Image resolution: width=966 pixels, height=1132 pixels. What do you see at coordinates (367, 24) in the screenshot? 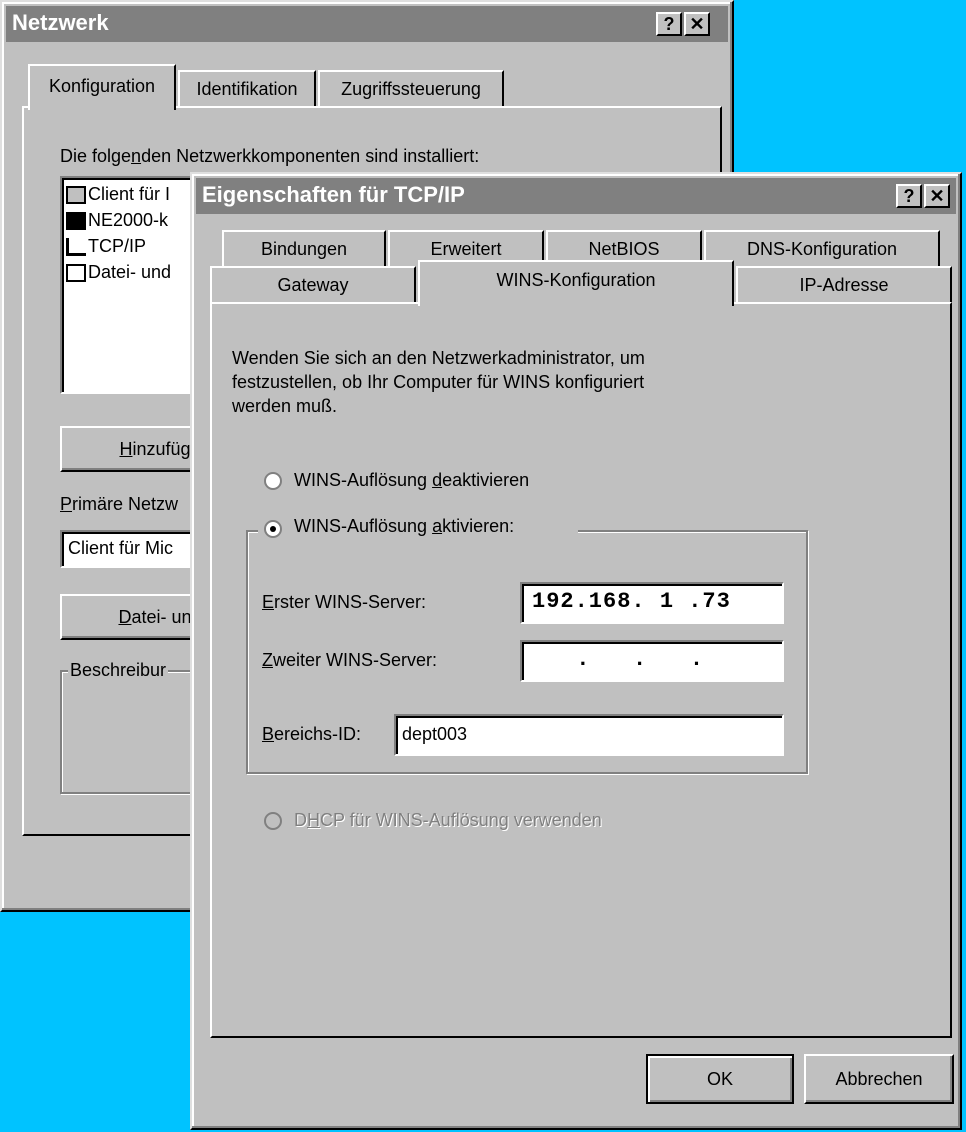
I see `netzwerk-titlebar: Netzwerk ? ✕` at bounding box center [367, 24].